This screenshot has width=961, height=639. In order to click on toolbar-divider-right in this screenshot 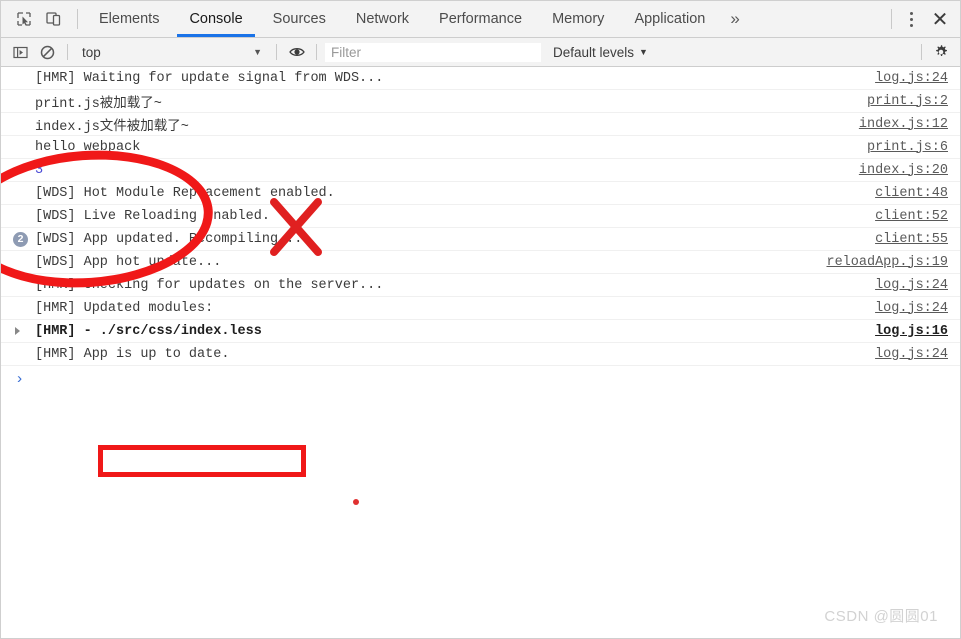, I will do `click(891, 19)`.